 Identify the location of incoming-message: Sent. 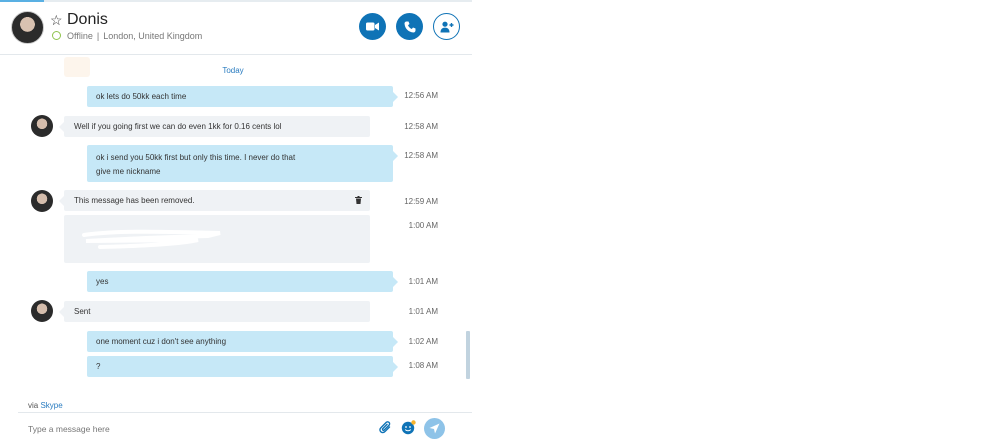
(214, 311).